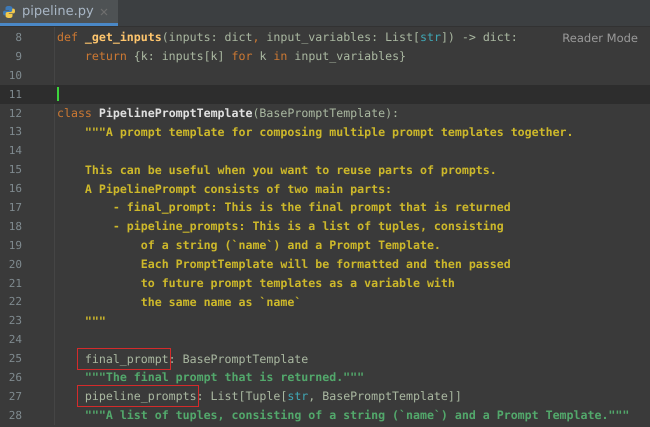 Image resolution: width=650 pixels, height=427 pixels. What do you see at coordinates (15, 359) in the screenshot?
I see `line-number: 25` at bounding box center [15, 359].